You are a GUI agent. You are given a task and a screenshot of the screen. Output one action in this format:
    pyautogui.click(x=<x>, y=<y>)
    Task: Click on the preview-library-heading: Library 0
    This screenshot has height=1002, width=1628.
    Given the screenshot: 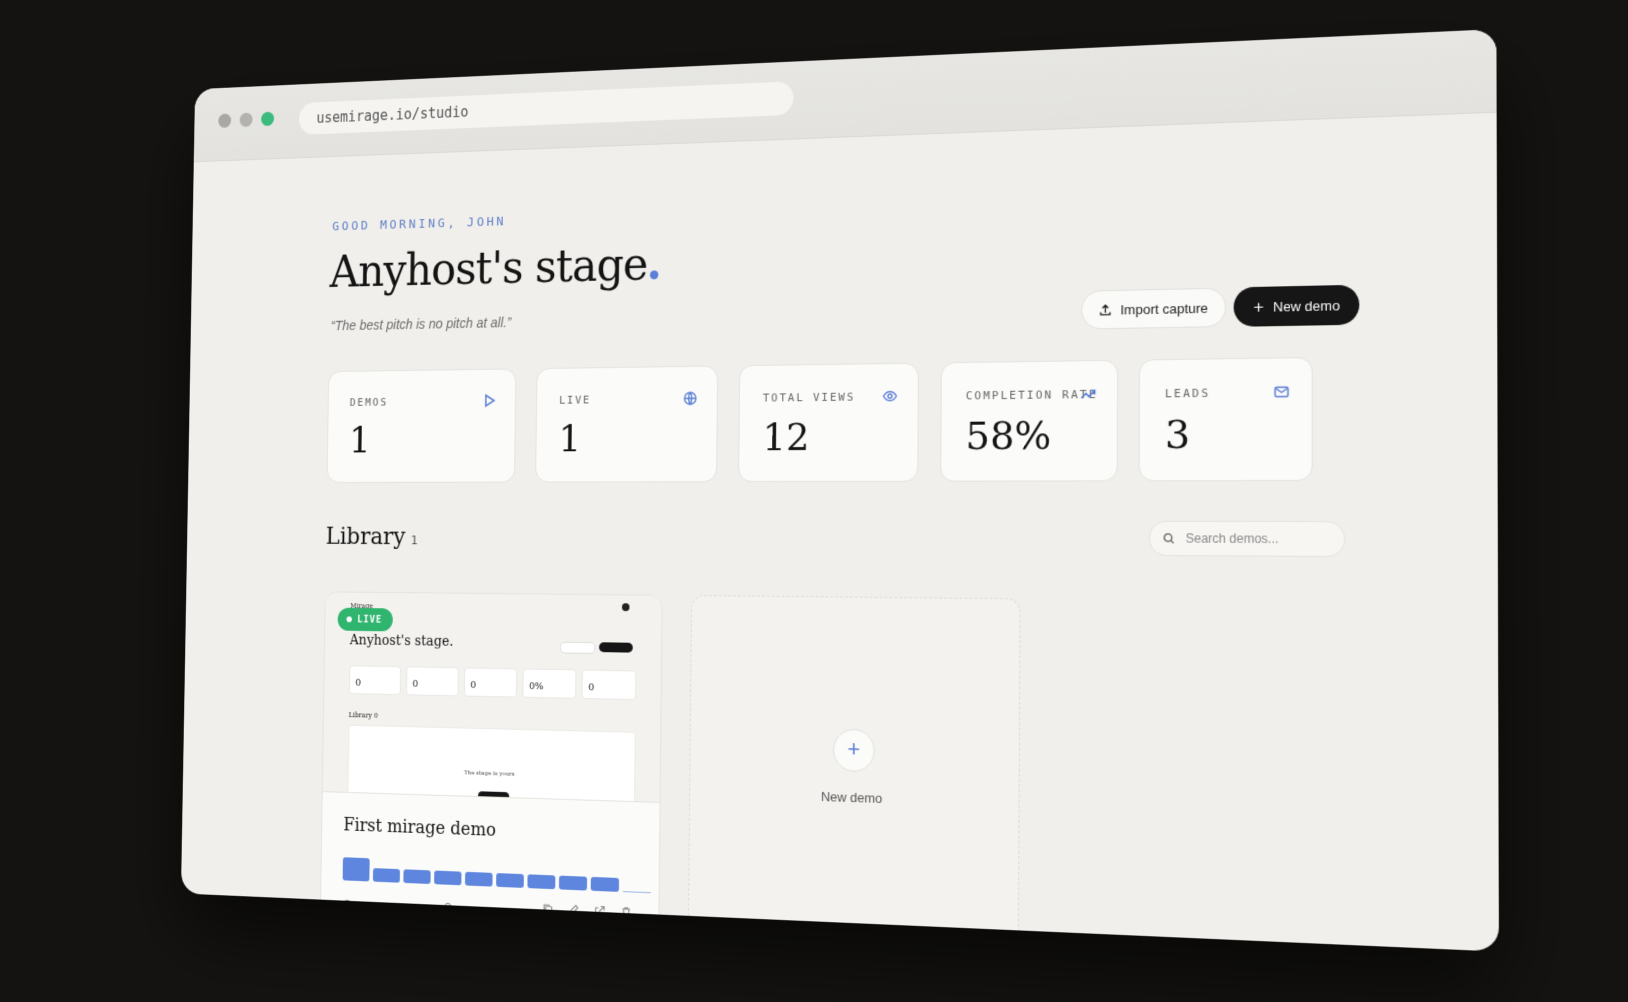 What is the action you would take?
    pyautogui.click(x=363, y=715)
    